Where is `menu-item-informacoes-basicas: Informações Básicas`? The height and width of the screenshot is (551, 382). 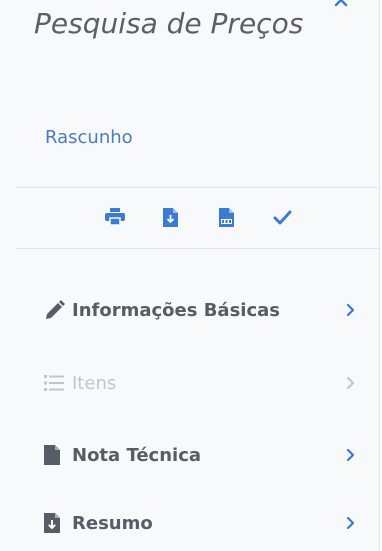
menu-item-informacoes-basicas: Informações Básicas is located at coordinates (200, 310).